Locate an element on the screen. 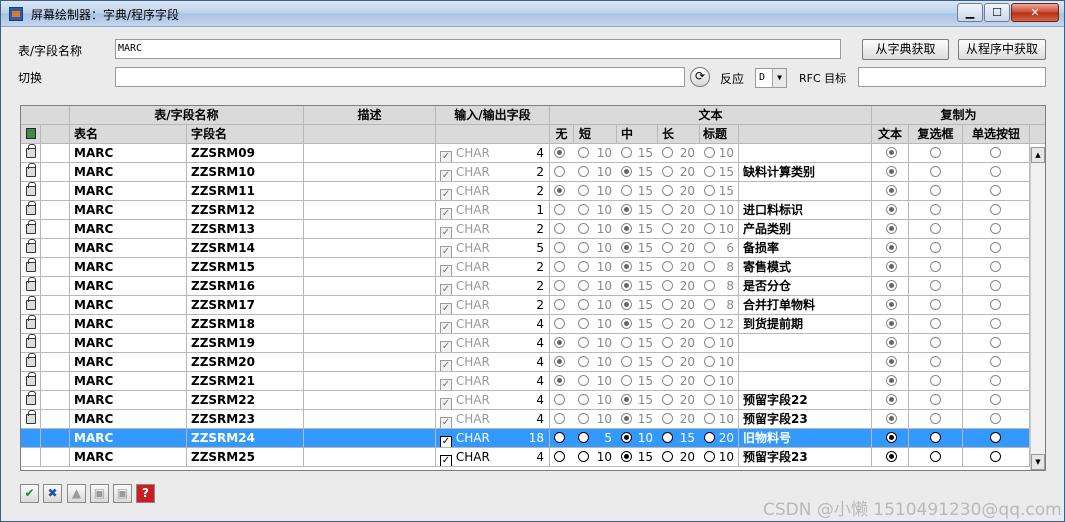  maximize-button: ☐ is located at coordinates (997, 12).